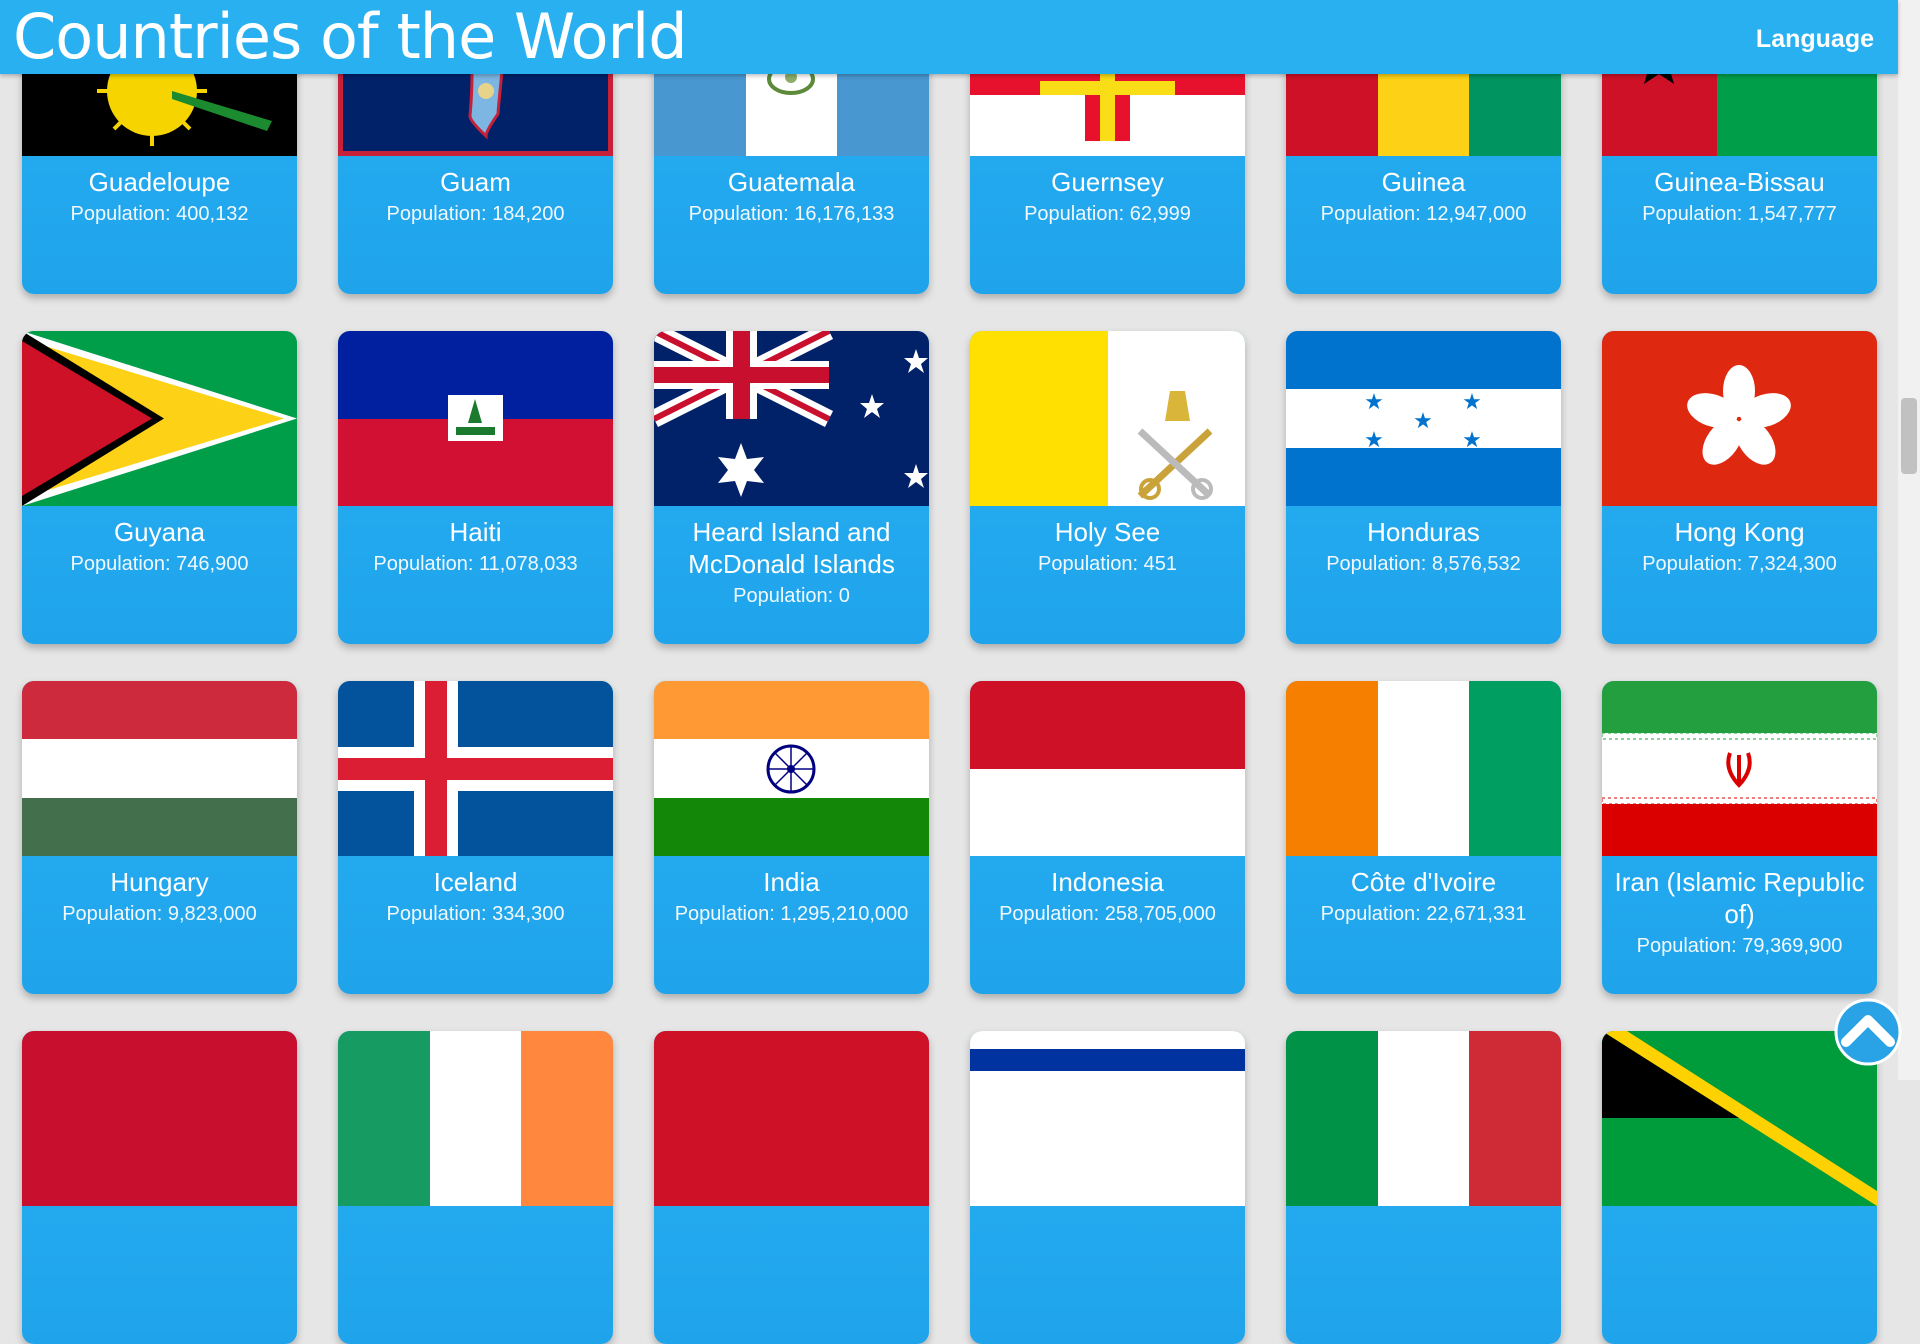 This screenshot has height=1344, width=1920. I want to click on flag-hong-kong, so click(1739, 418).